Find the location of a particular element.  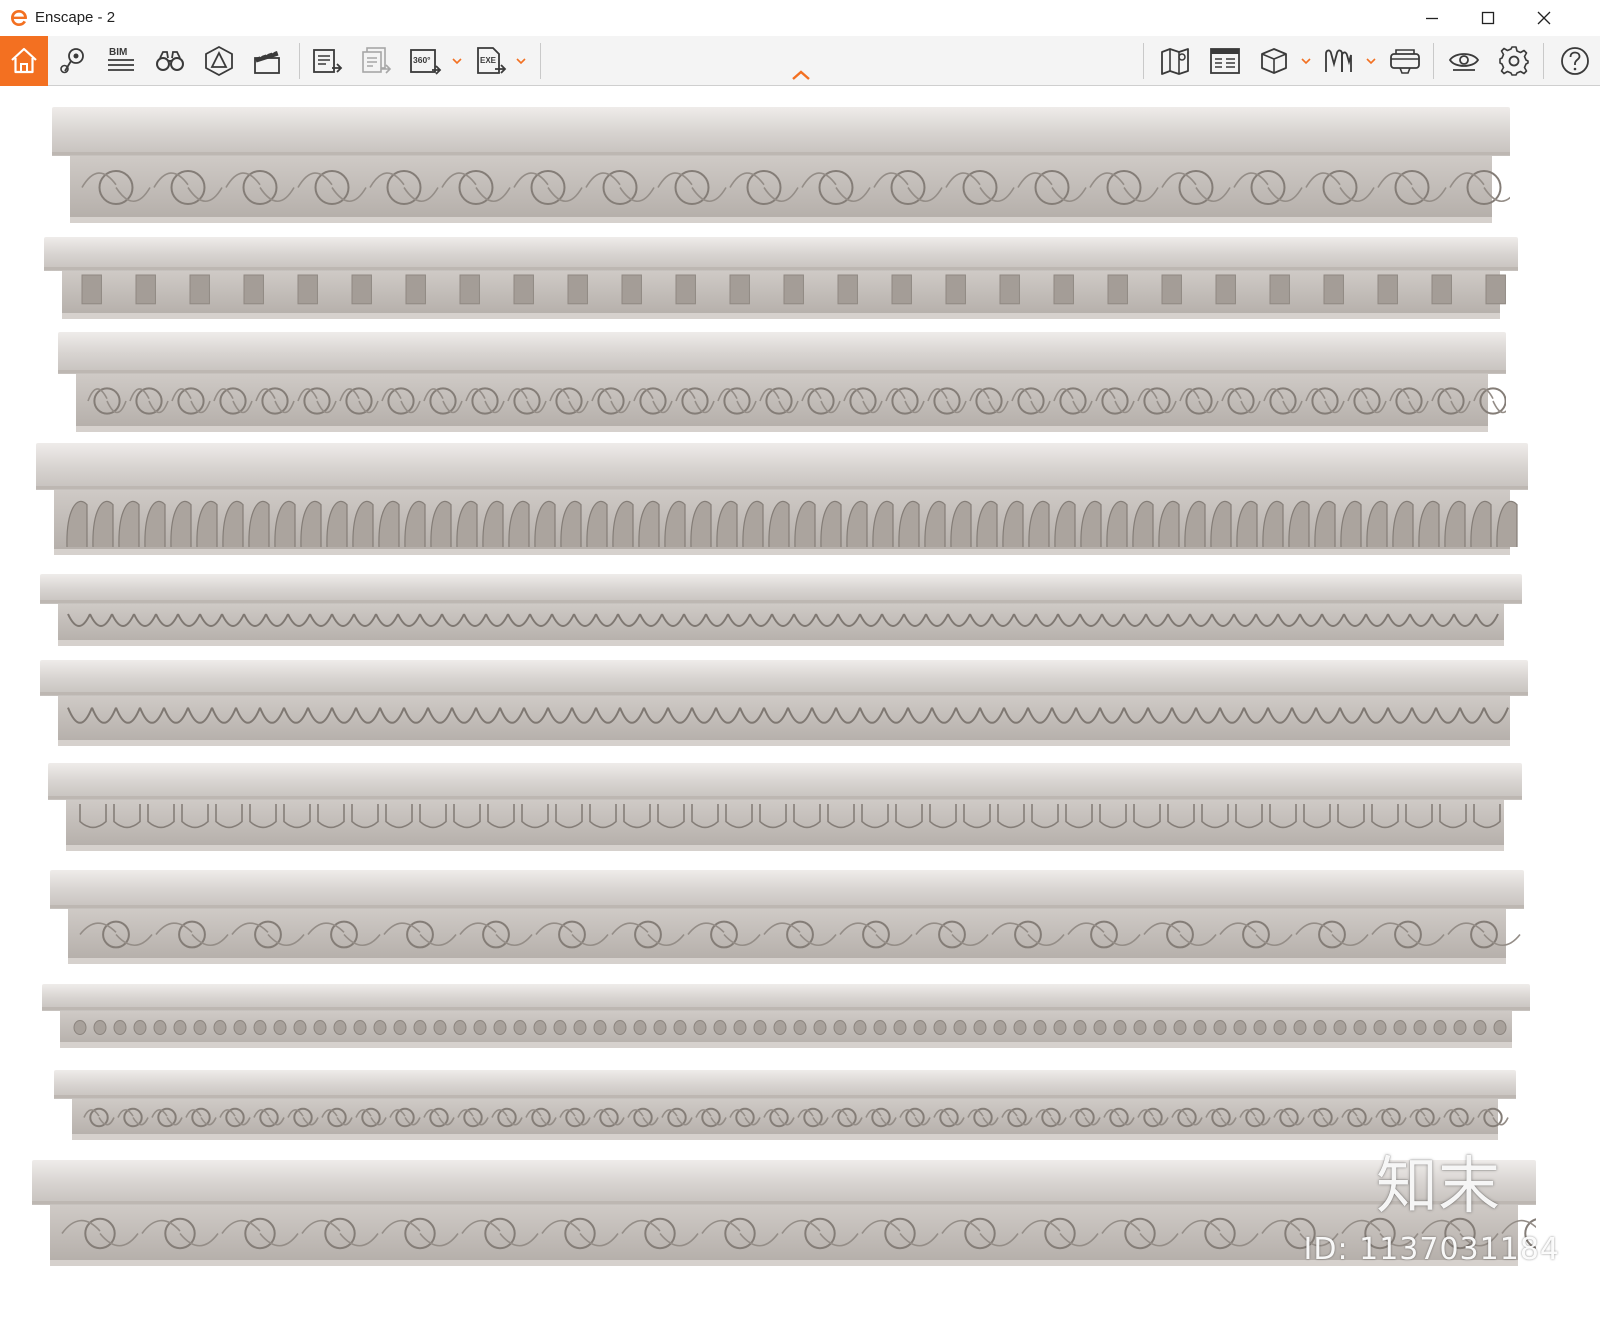

video-editor-button is located at coordinates (267, 61).